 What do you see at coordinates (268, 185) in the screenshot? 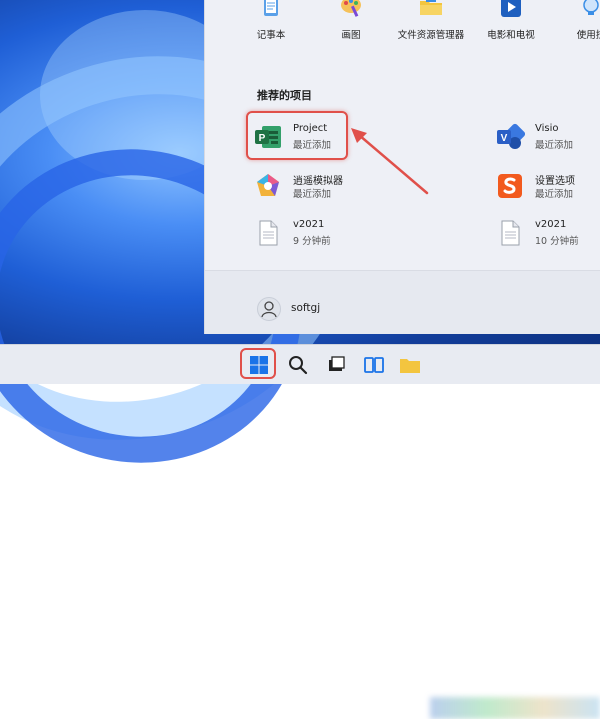
I see `emulator-icon` at bounding box center [268, 185].